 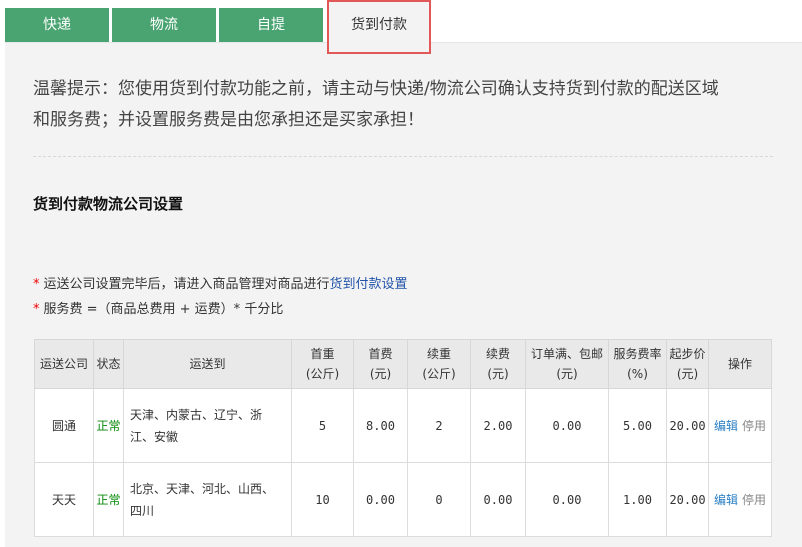 What do you see at coordinates (64, 425) in the screenshot?
I see `cell-company: 圆通` at bounding box center [64, 425].